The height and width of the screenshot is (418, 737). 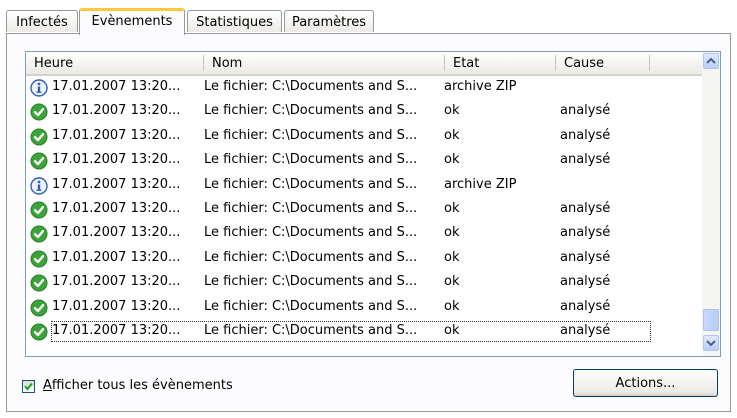 I want to click on tab-infectes: Infectés, so click(x=42, y=21).